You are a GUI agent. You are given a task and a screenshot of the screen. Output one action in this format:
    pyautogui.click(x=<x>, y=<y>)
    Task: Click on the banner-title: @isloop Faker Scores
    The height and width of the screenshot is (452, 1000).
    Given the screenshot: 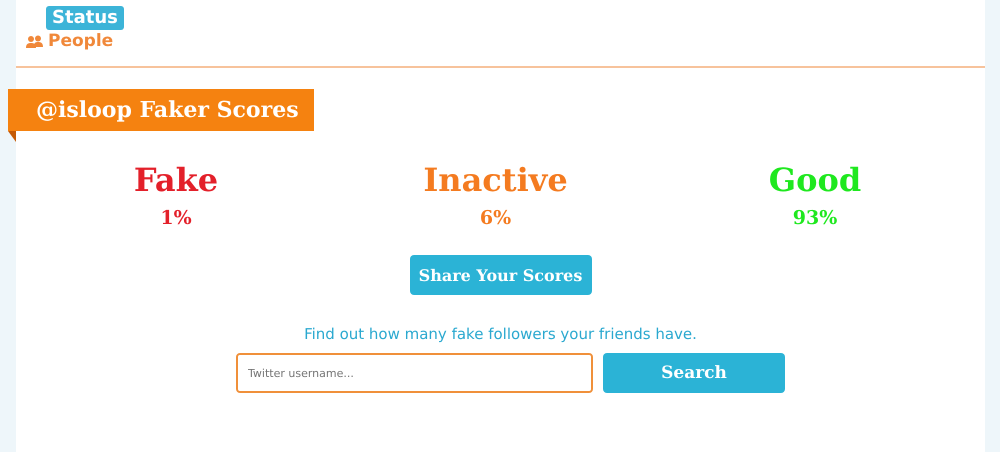 What is the action you would take?
    pyautogui.click(x=167, y=110)
    